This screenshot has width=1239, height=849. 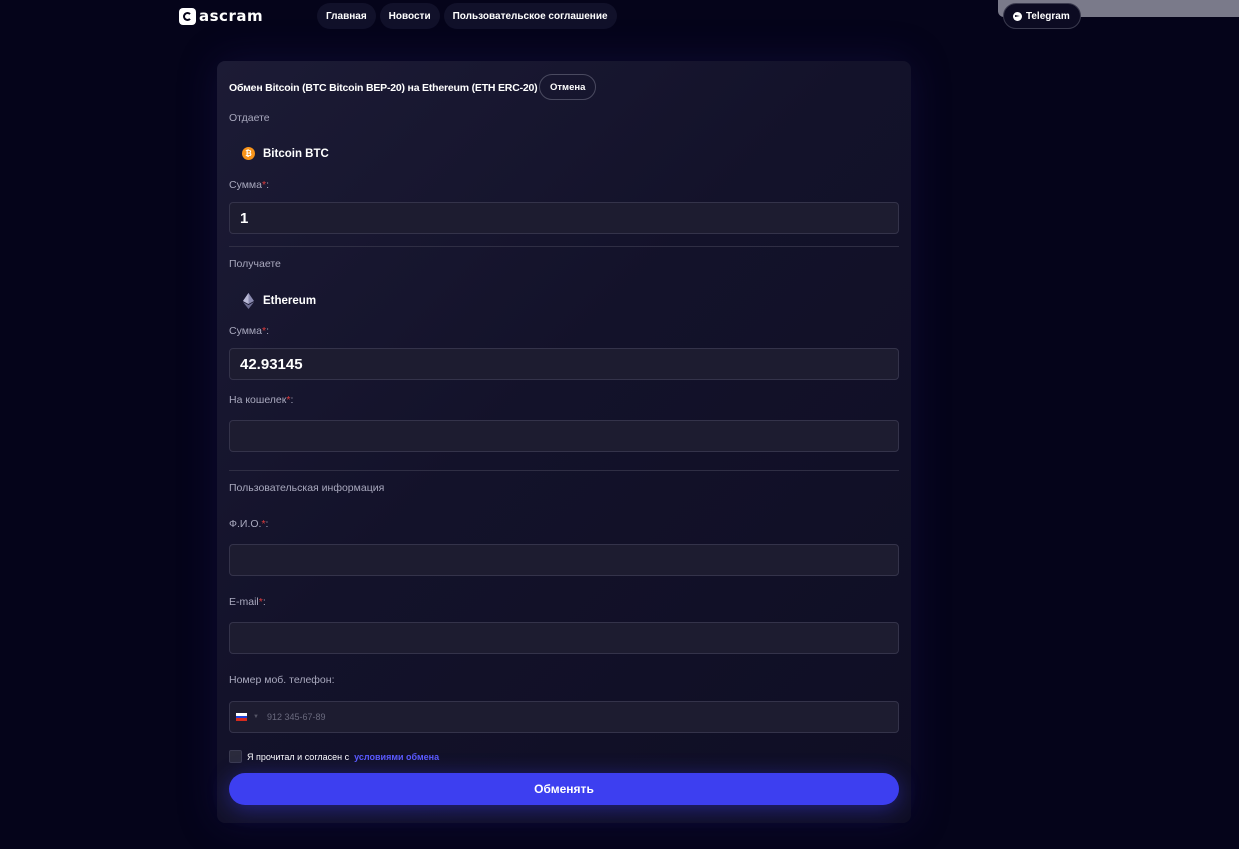 I want to click on phone-input: ▼ 912 345-67-89, so click(x=564, y=717).